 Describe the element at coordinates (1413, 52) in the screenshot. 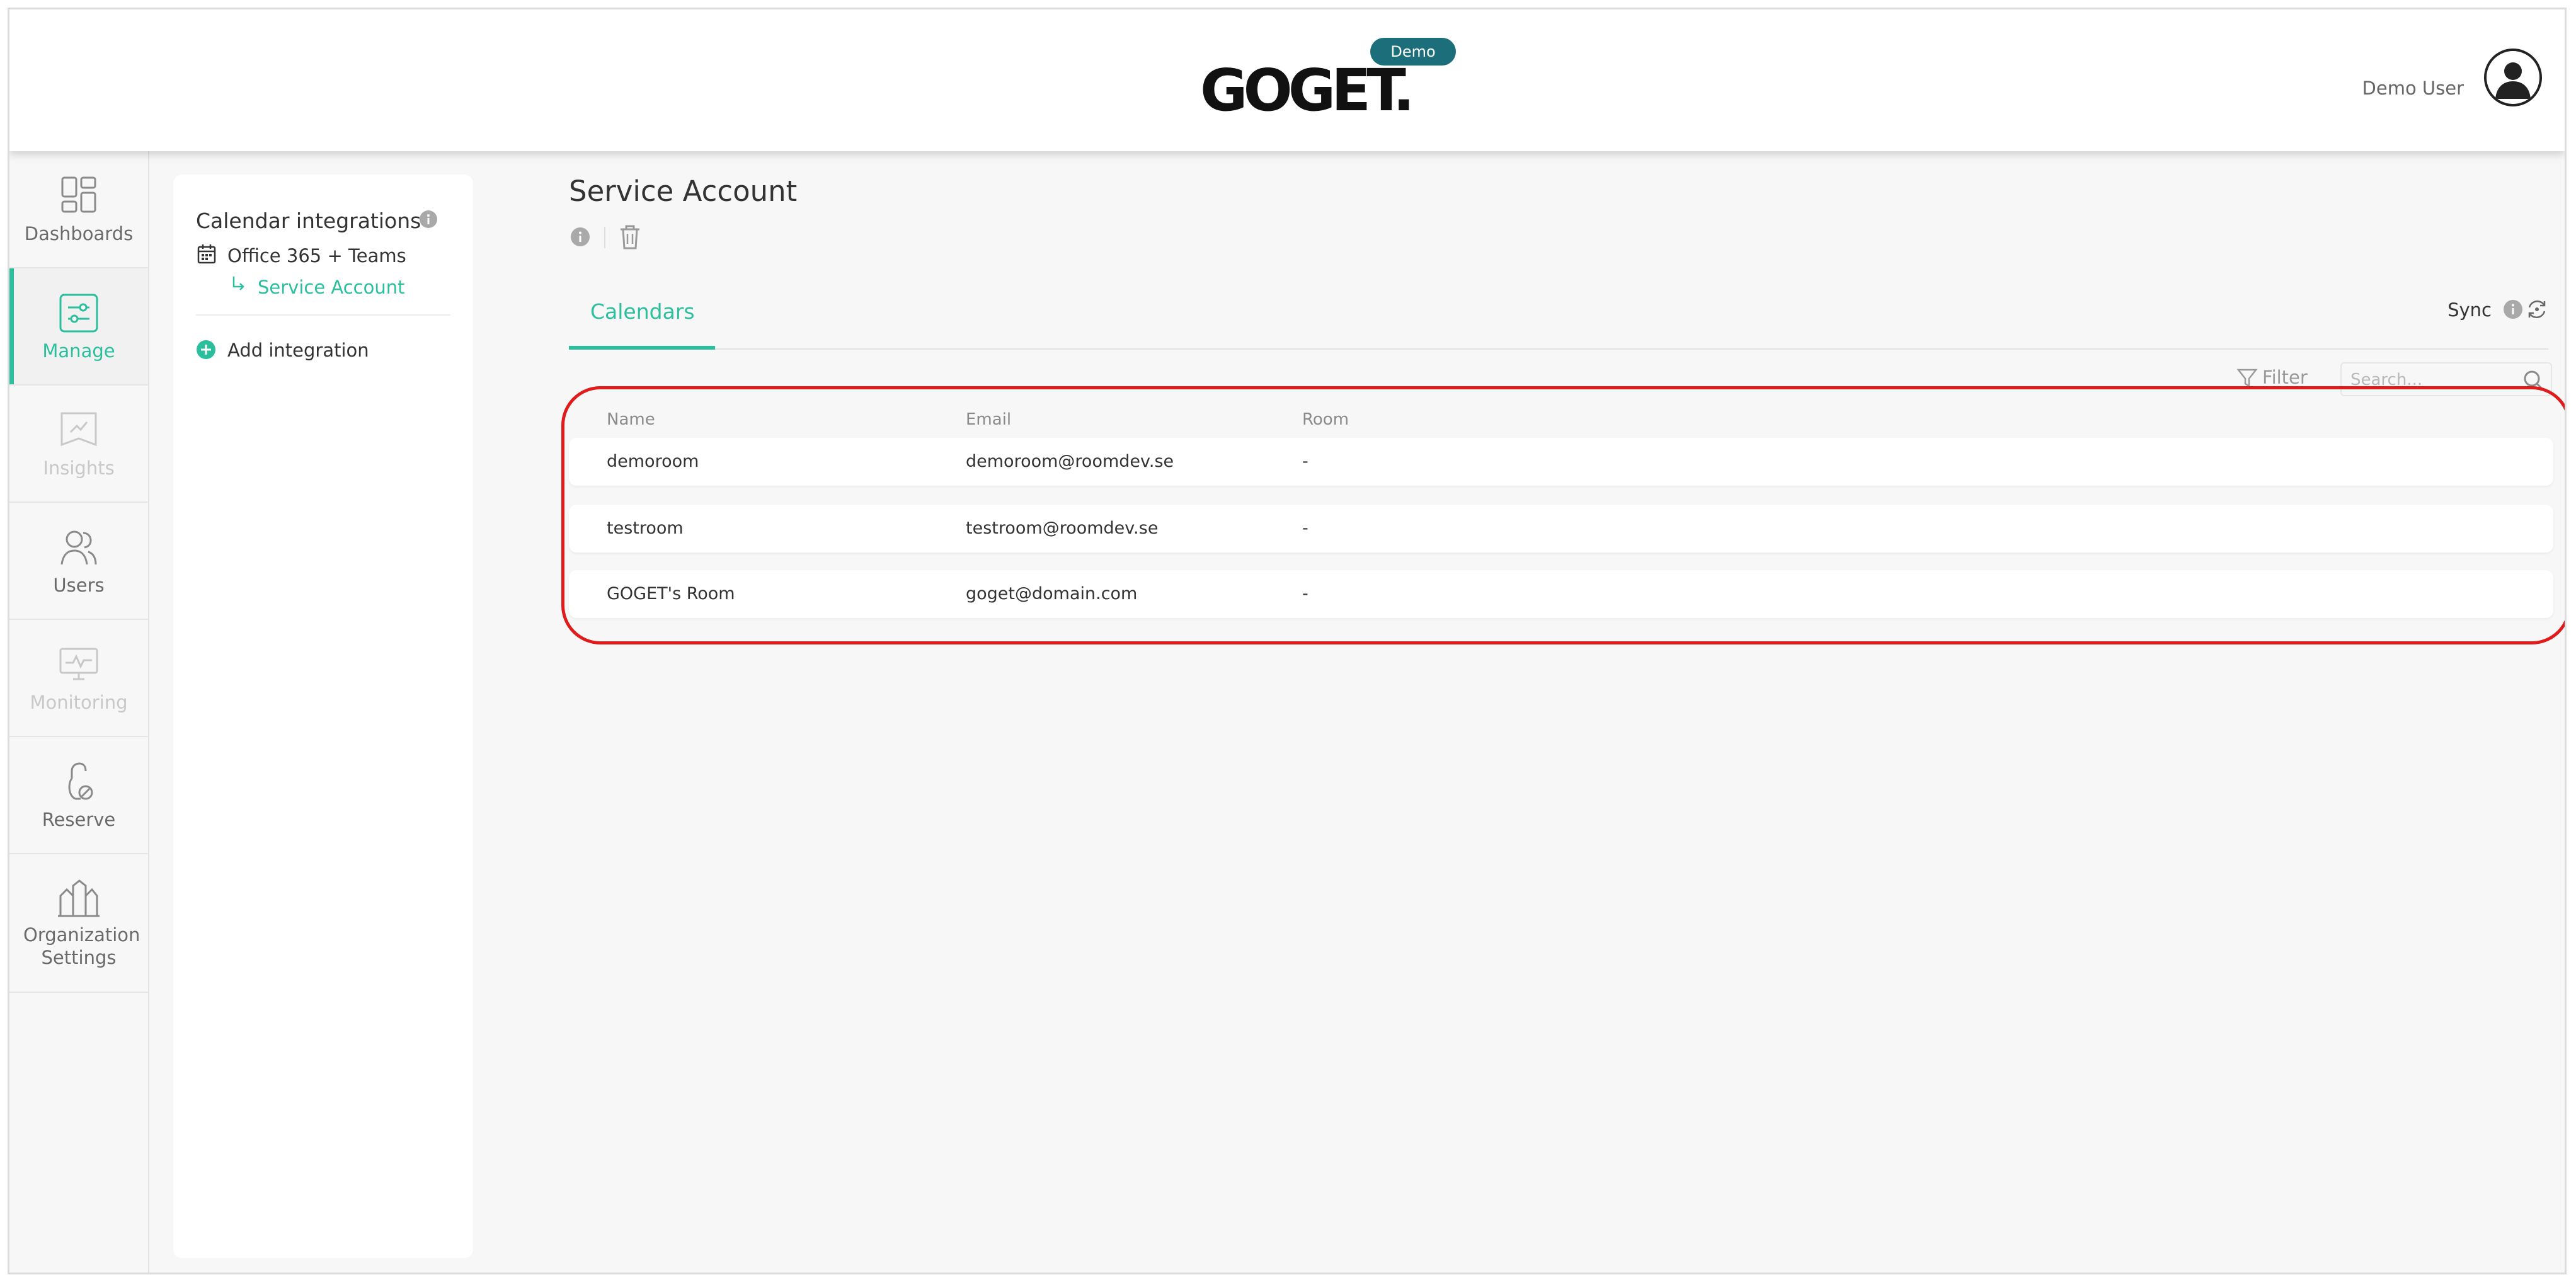

I see `demo-badge: Demo` at that location.